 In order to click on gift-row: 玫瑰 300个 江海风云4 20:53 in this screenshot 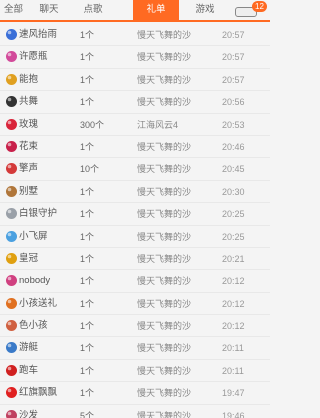, I will do `click(135, 125)`.